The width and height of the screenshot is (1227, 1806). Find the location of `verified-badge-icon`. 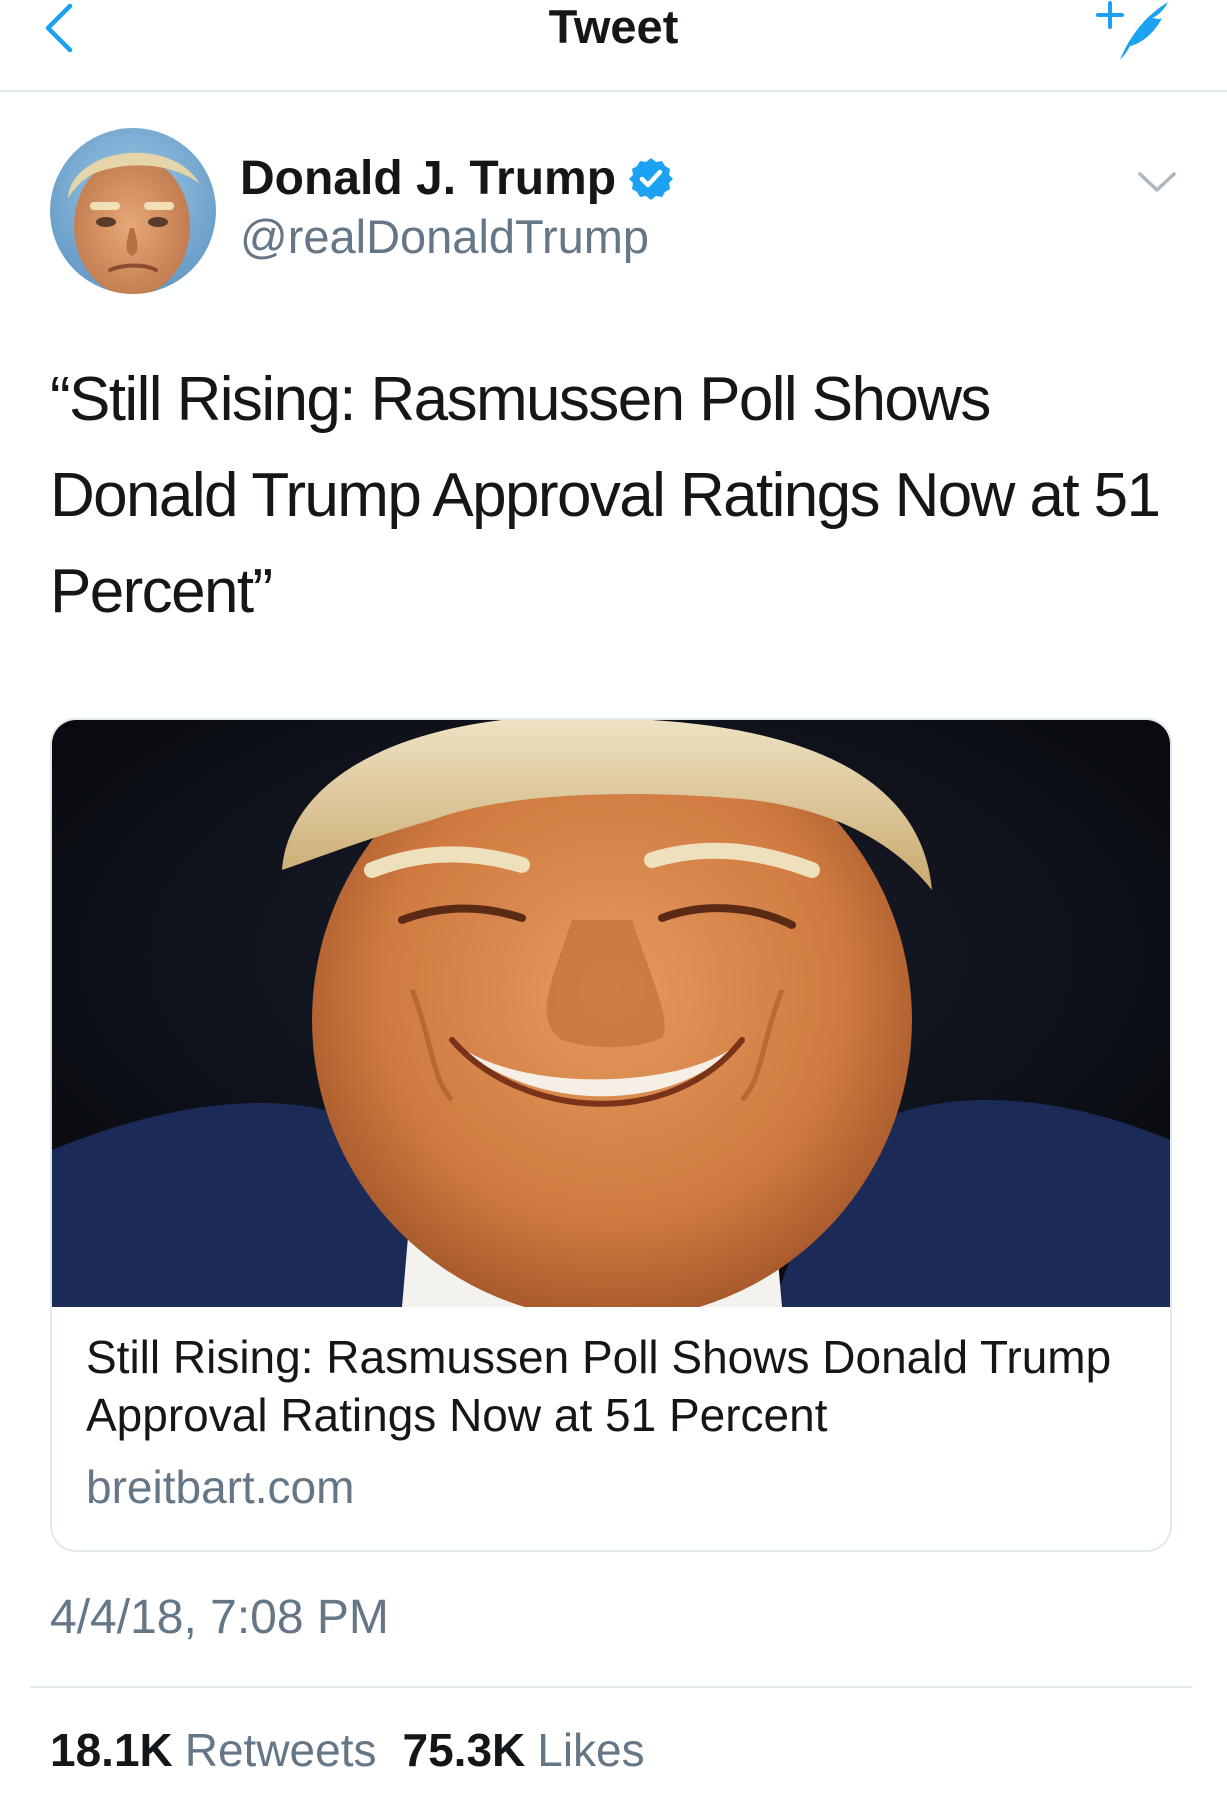

verified-badge-icon is located at coordinates (651, 179).